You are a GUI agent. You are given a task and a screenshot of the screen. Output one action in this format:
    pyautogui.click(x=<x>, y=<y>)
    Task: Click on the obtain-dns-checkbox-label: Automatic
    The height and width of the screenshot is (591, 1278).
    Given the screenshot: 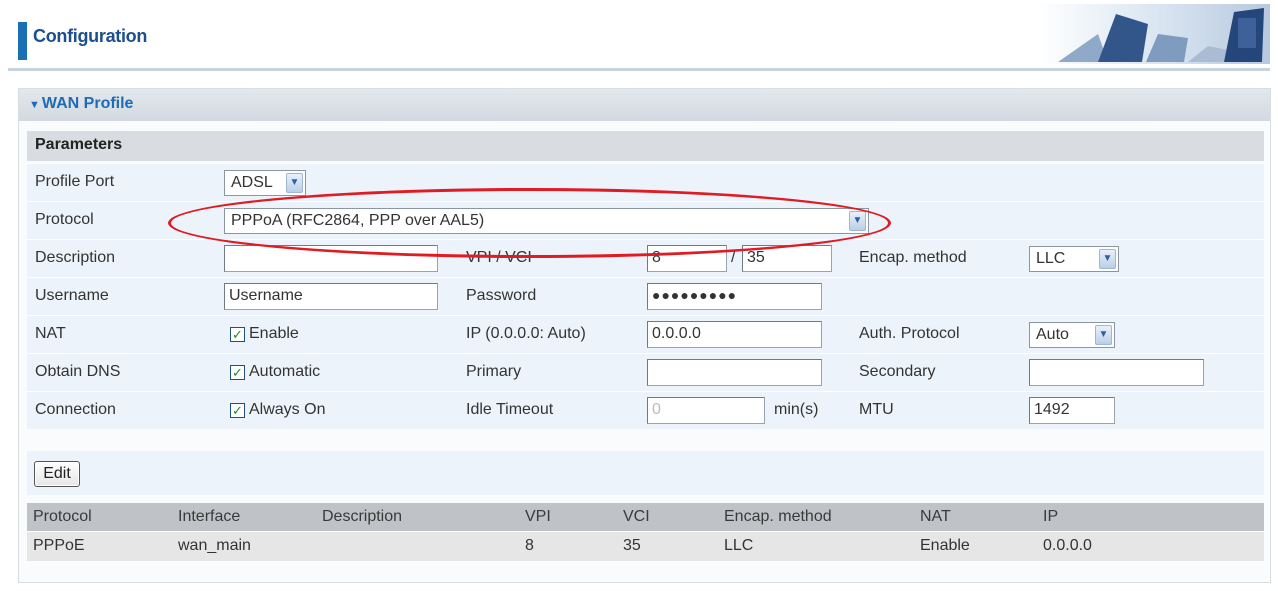 What is the action you would take?
    pyautogui.click(x=285, y=371)
    